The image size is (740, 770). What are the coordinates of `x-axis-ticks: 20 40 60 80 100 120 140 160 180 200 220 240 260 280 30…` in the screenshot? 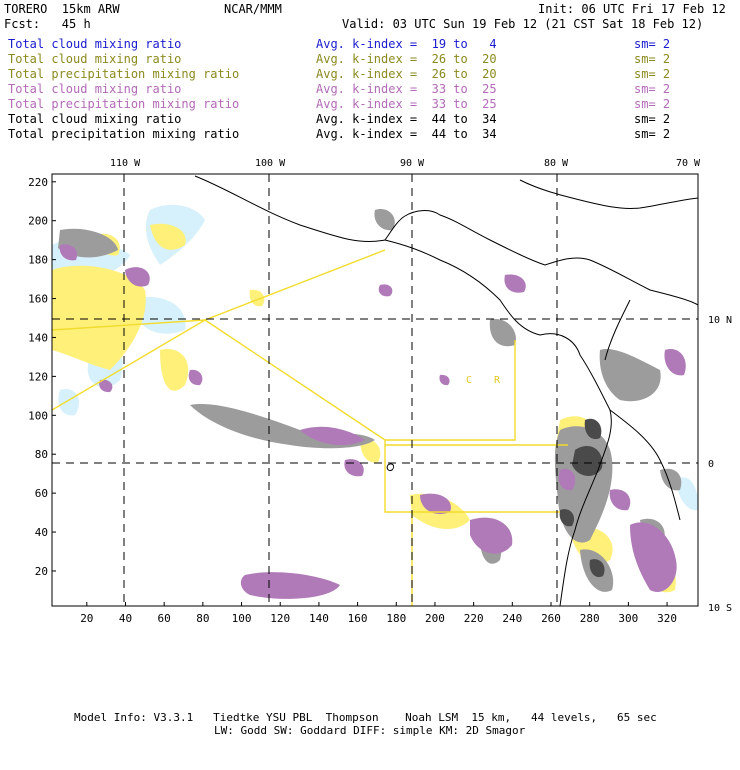 It's located at (378, 613).